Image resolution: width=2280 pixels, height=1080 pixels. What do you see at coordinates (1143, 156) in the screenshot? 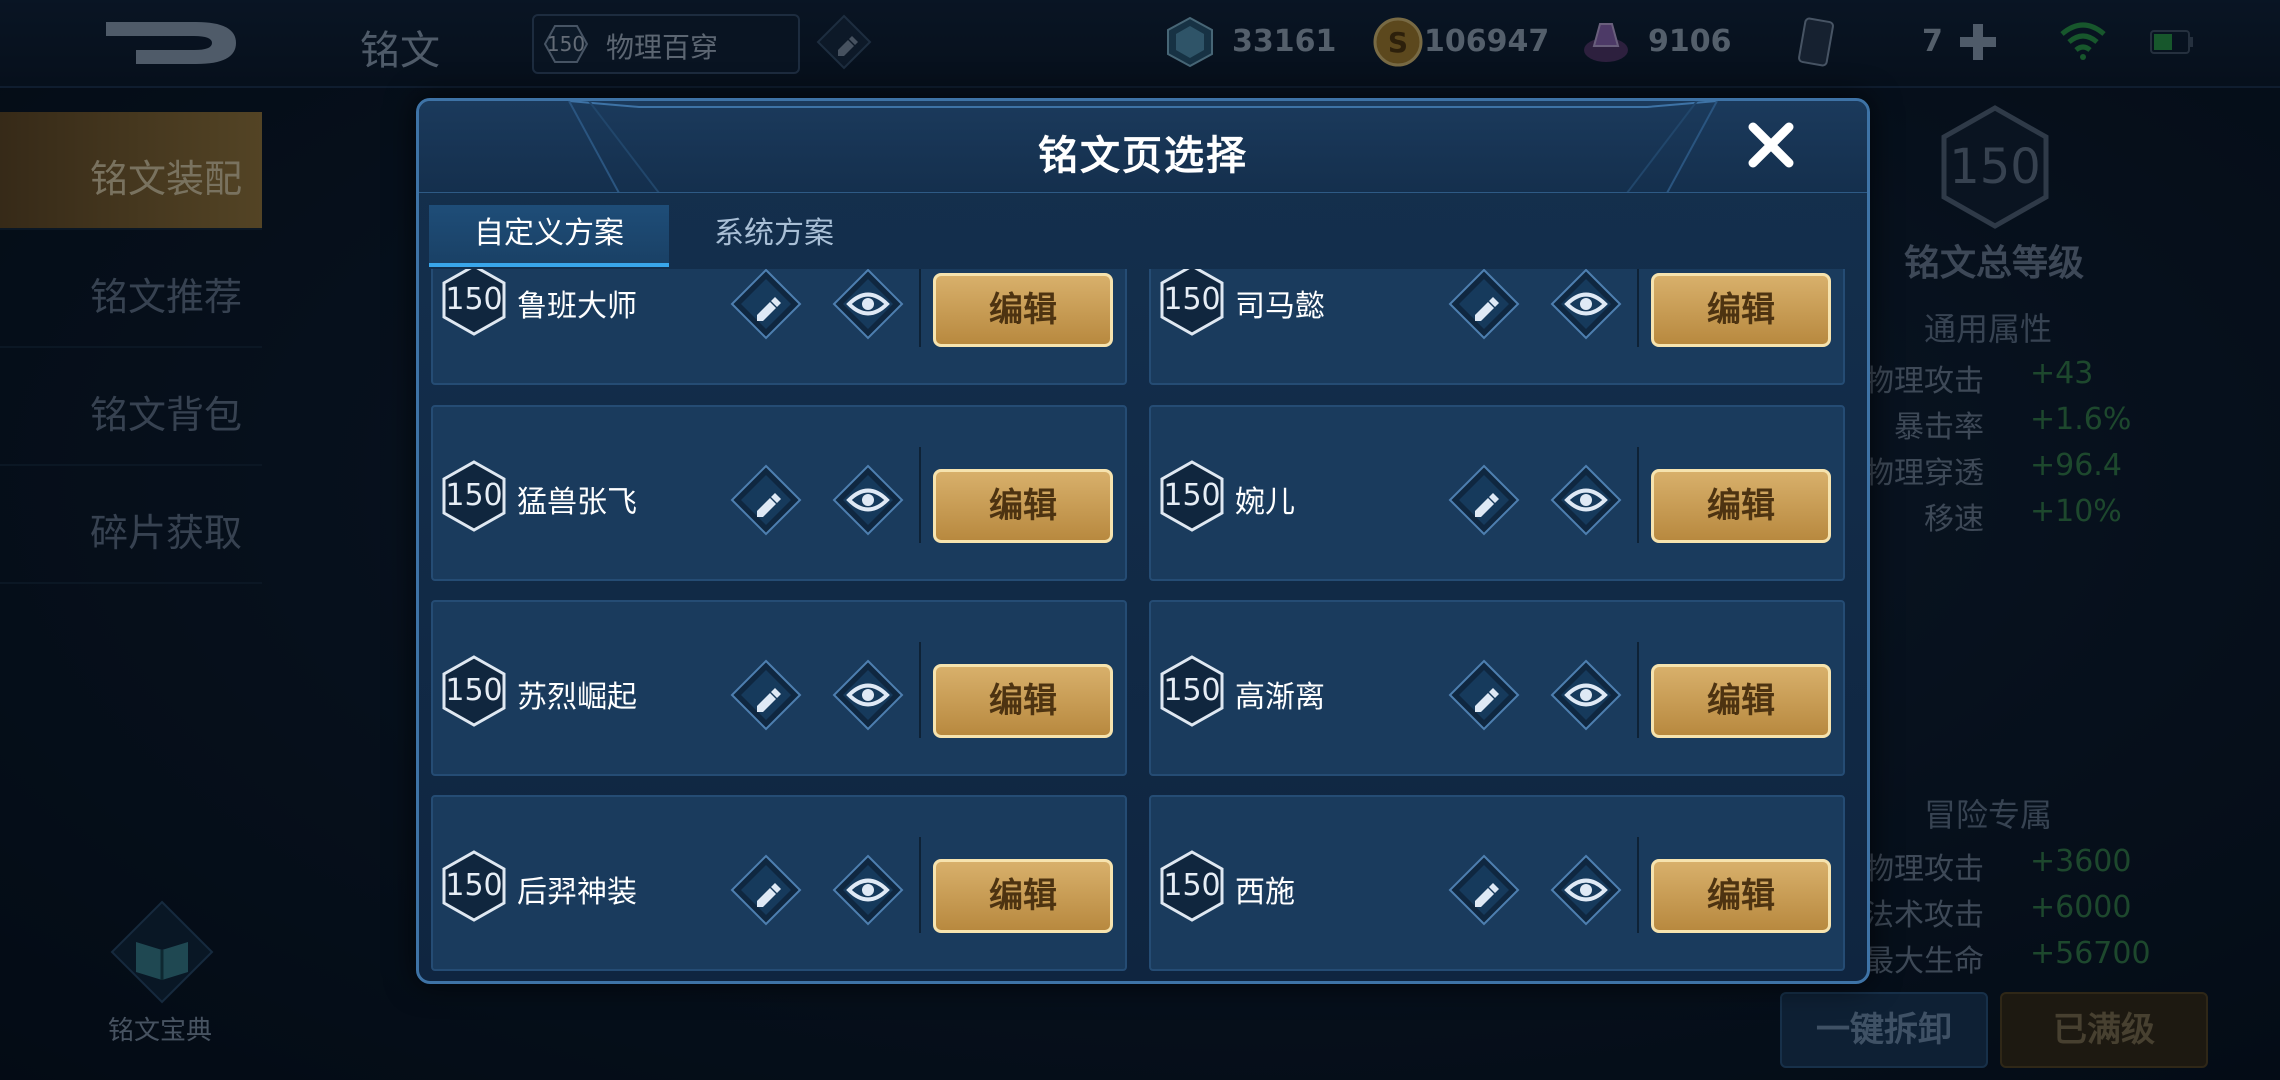
I see `dialog-title: 铭文页选择` at bounding box center [1143, 156].